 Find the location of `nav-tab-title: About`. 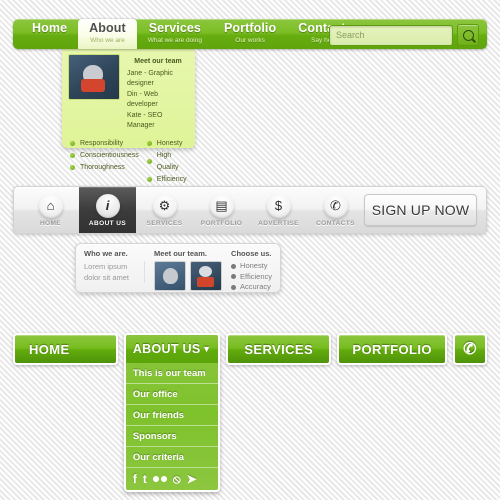

nav-tab-title: About is located at coordinates (107, 28).